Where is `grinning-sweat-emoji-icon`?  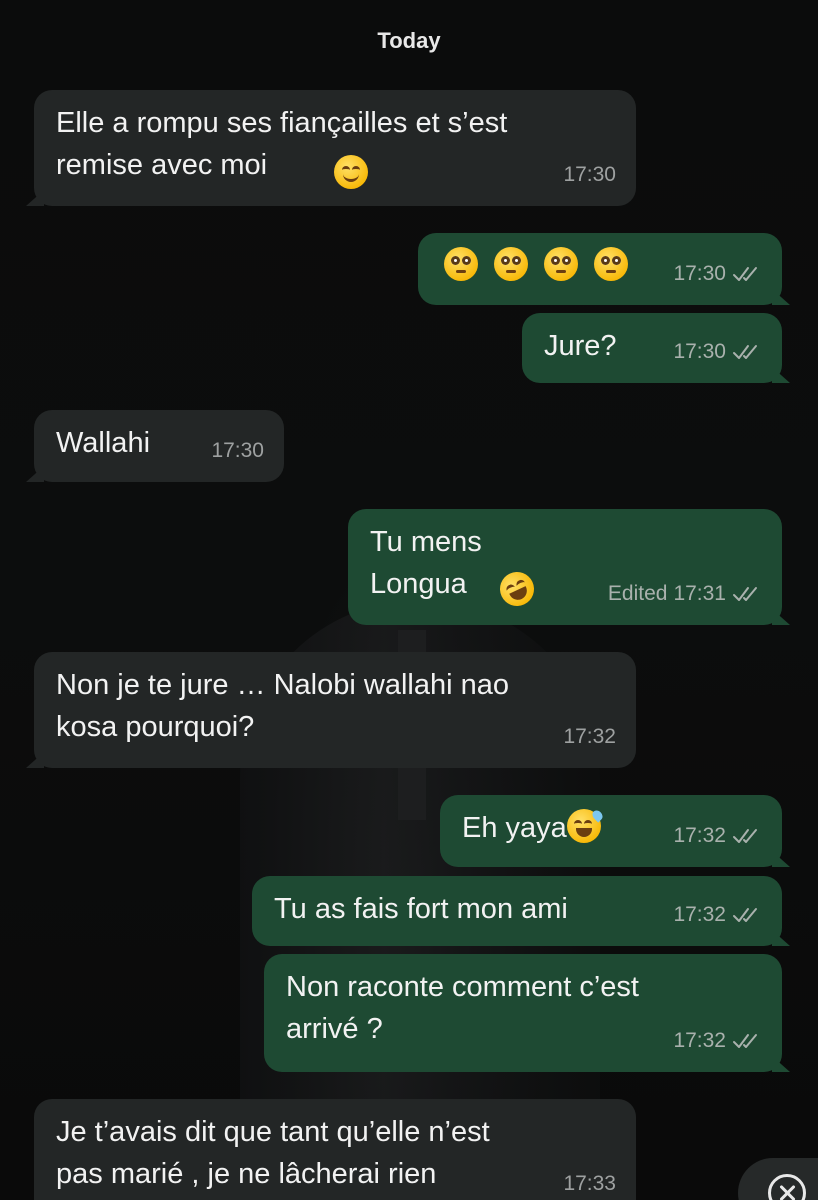
grinning-sweat-emoji-icon is located at coordinates (585, 825).